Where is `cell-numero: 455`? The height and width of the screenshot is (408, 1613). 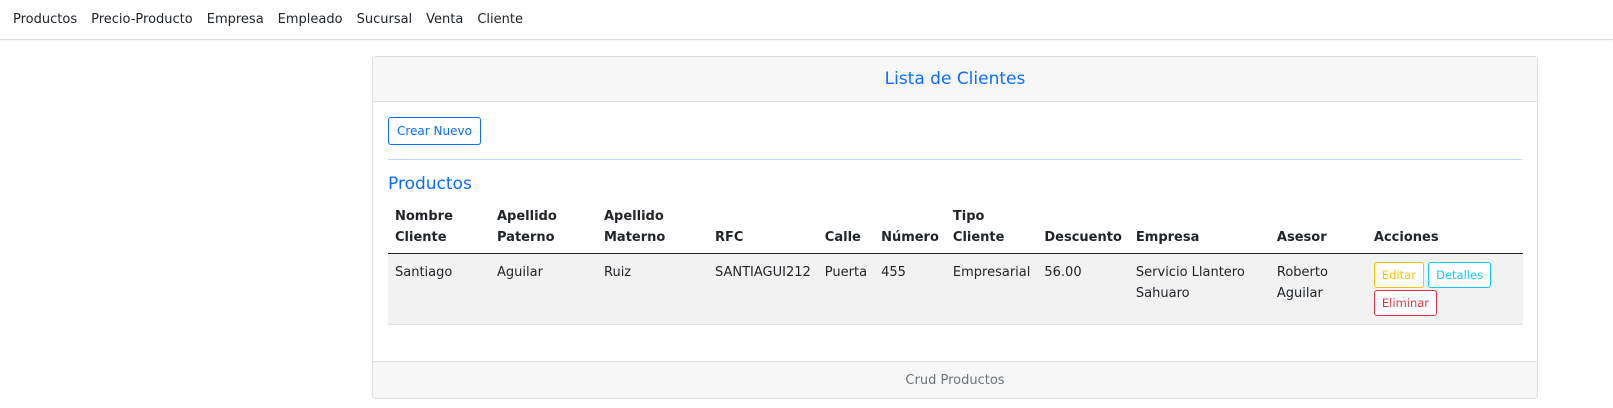 cell-numero: 455 is located at coordinates (910, 289).